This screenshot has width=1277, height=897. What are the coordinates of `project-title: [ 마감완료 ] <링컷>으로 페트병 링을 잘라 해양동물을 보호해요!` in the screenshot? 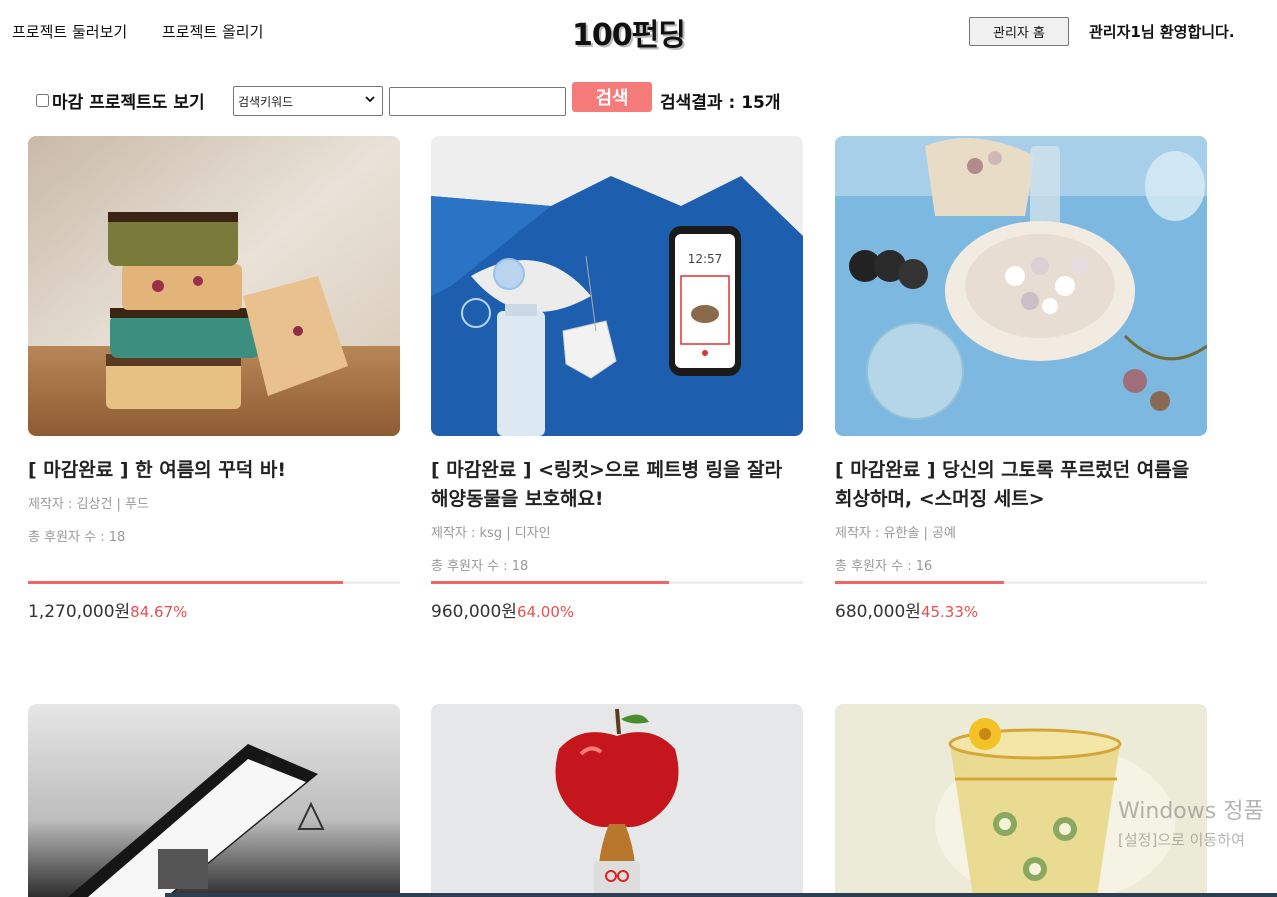 It's located at (617, 485).